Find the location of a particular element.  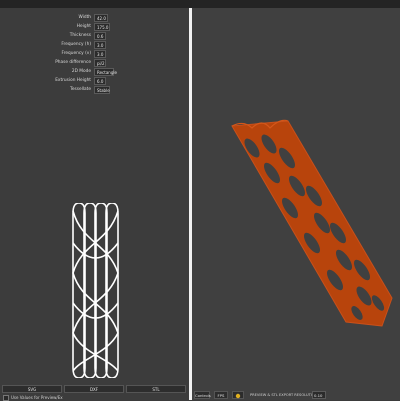

param-row-width: Width 42.0 is located at coordinates (94, 18).